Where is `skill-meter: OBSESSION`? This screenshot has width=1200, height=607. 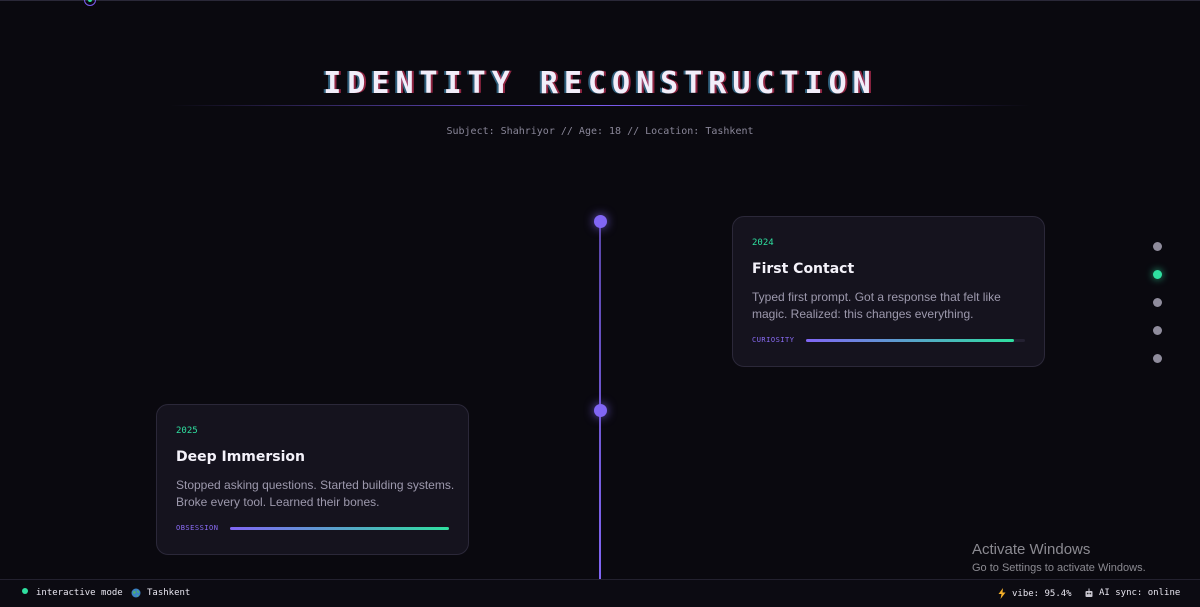 skill-meter: OBSESSION is located at coordinates (312, 528).